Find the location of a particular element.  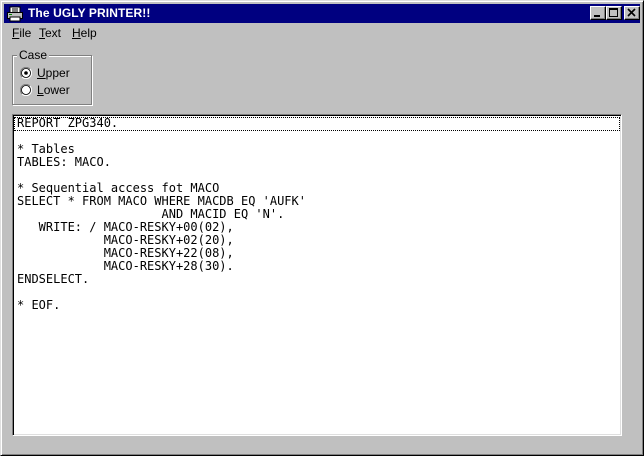

menu-text: Text is located at coordinates (50, 33).